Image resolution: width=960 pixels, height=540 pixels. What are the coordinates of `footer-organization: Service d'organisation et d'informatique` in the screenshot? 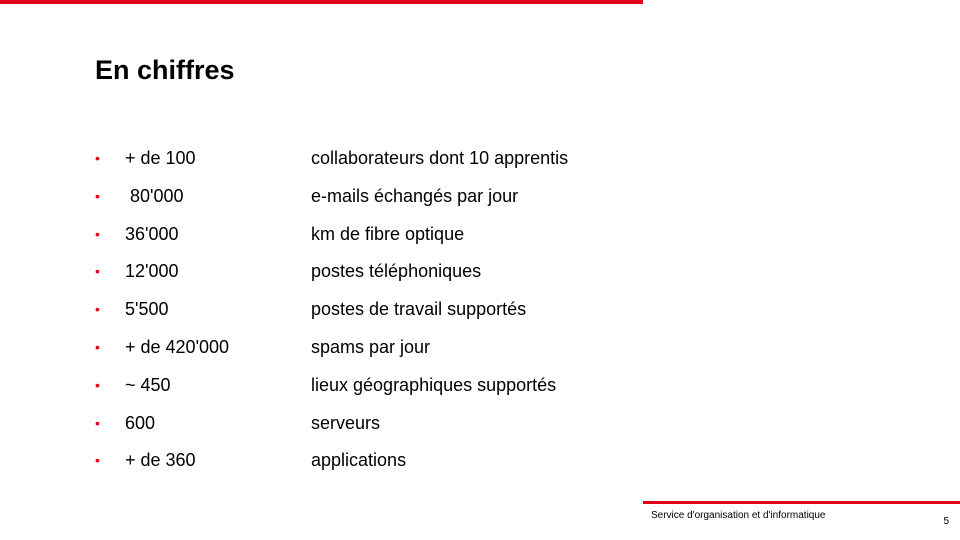 It's located at (738, 515).